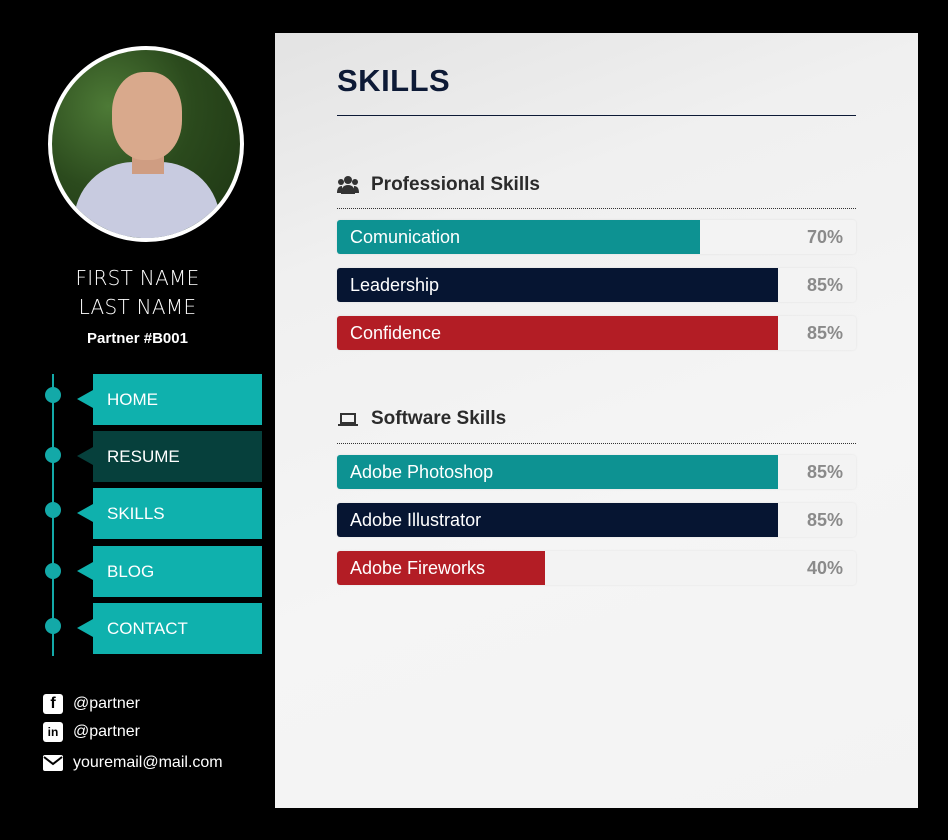  What do you see at coordinates (137, 338) in the screenshot?
I see `partner-id: Partner #B001` at bounding box center [137, 338].